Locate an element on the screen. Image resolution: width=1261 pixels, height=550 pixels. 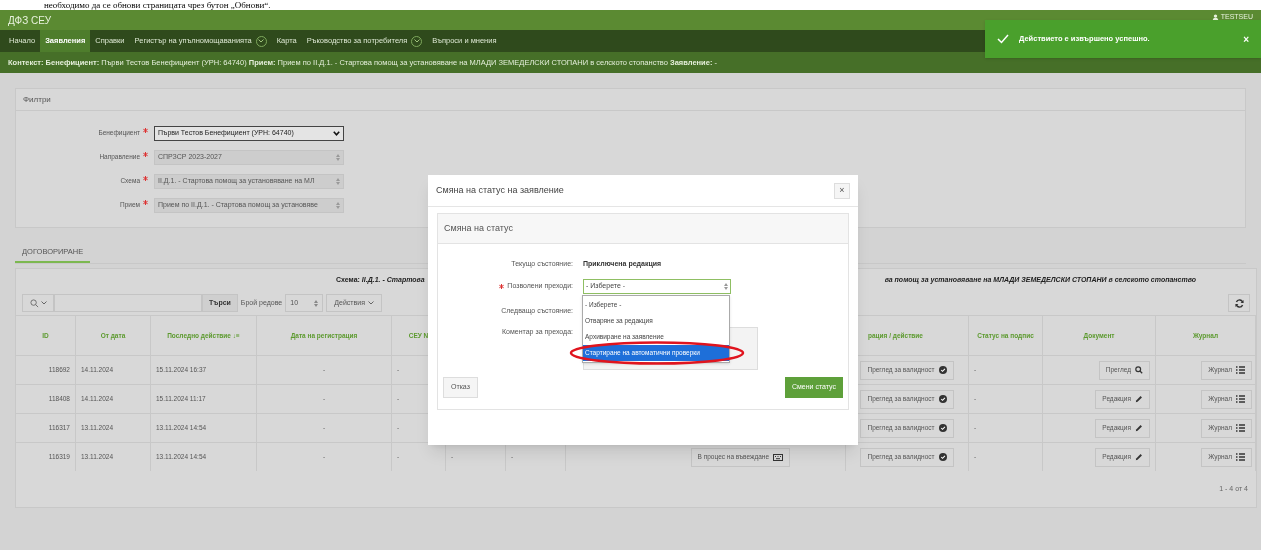
refresh-icon is located at coordinates (1239, 303).